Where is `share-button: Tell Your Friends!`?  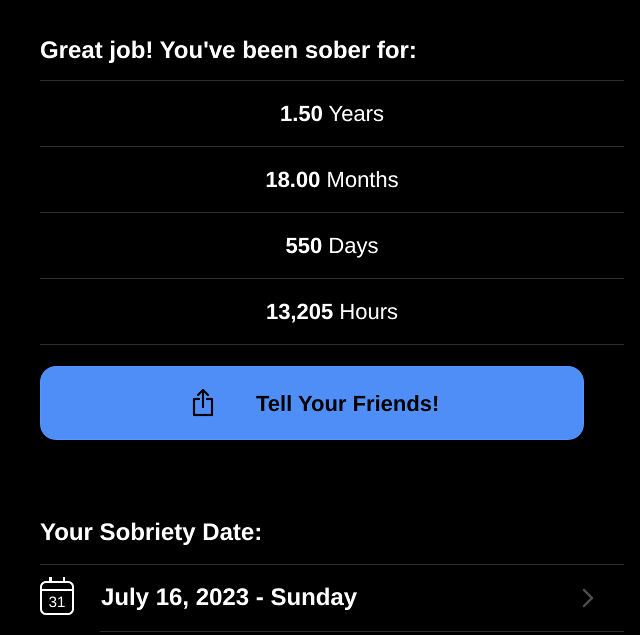
share-button: Tell Your Friends! is located at coordinates (312, 403).